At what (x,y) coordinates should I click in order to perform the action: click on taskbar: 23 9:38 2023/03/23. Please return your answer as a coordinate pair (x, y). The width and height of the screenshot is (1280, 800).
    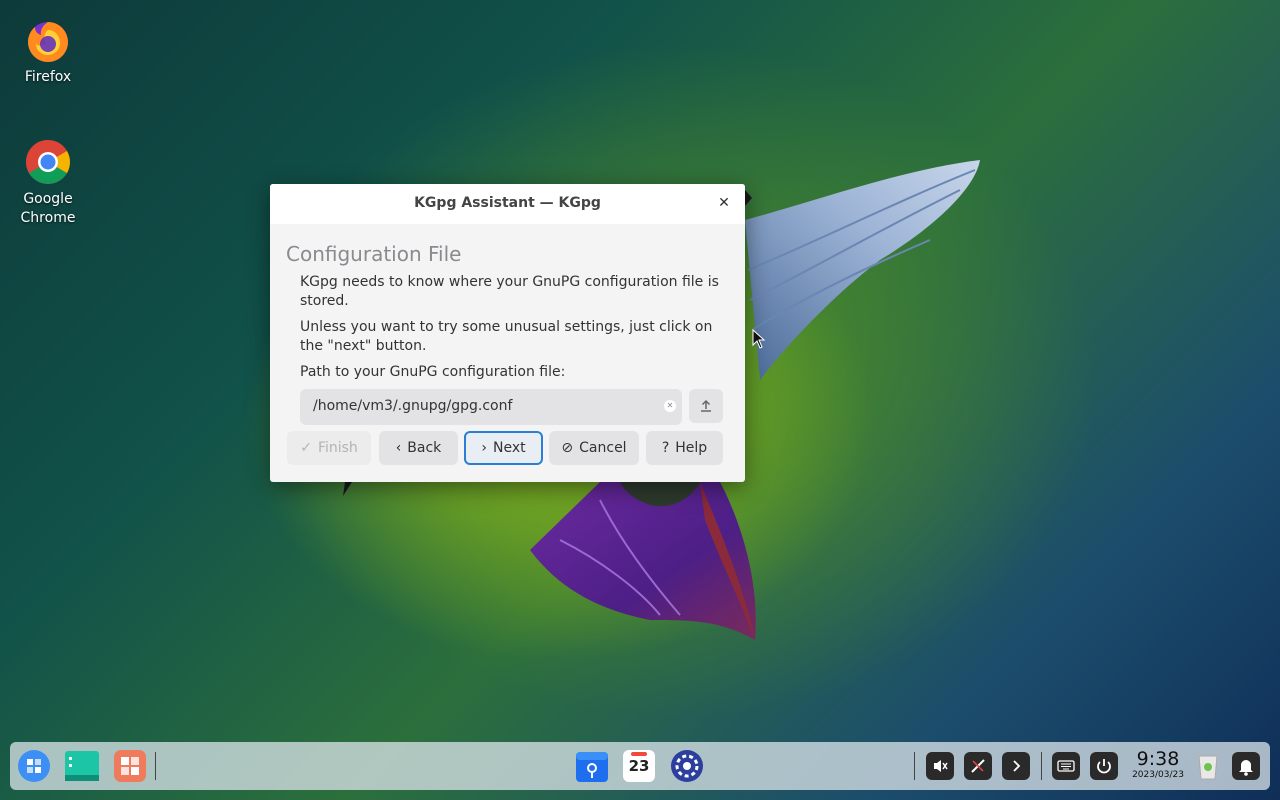
    Looking at the image, I should click on (640, 766).